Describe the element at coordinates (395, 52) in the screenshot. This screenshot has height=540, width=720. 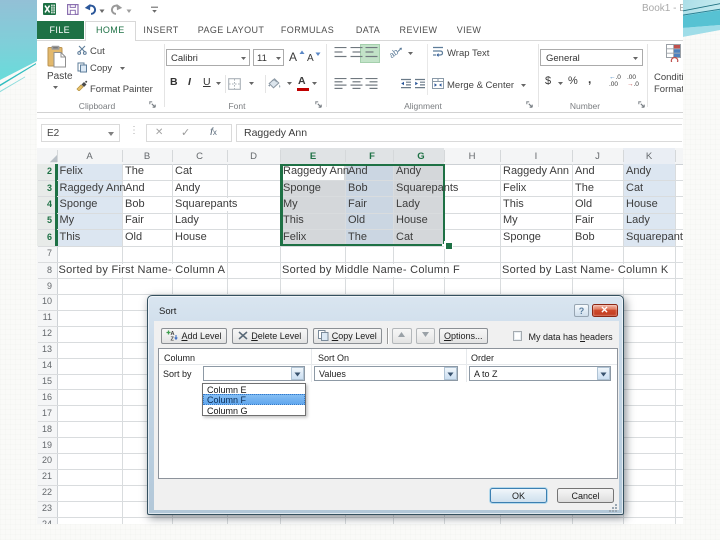
I see `svg-text: ab` at that location.